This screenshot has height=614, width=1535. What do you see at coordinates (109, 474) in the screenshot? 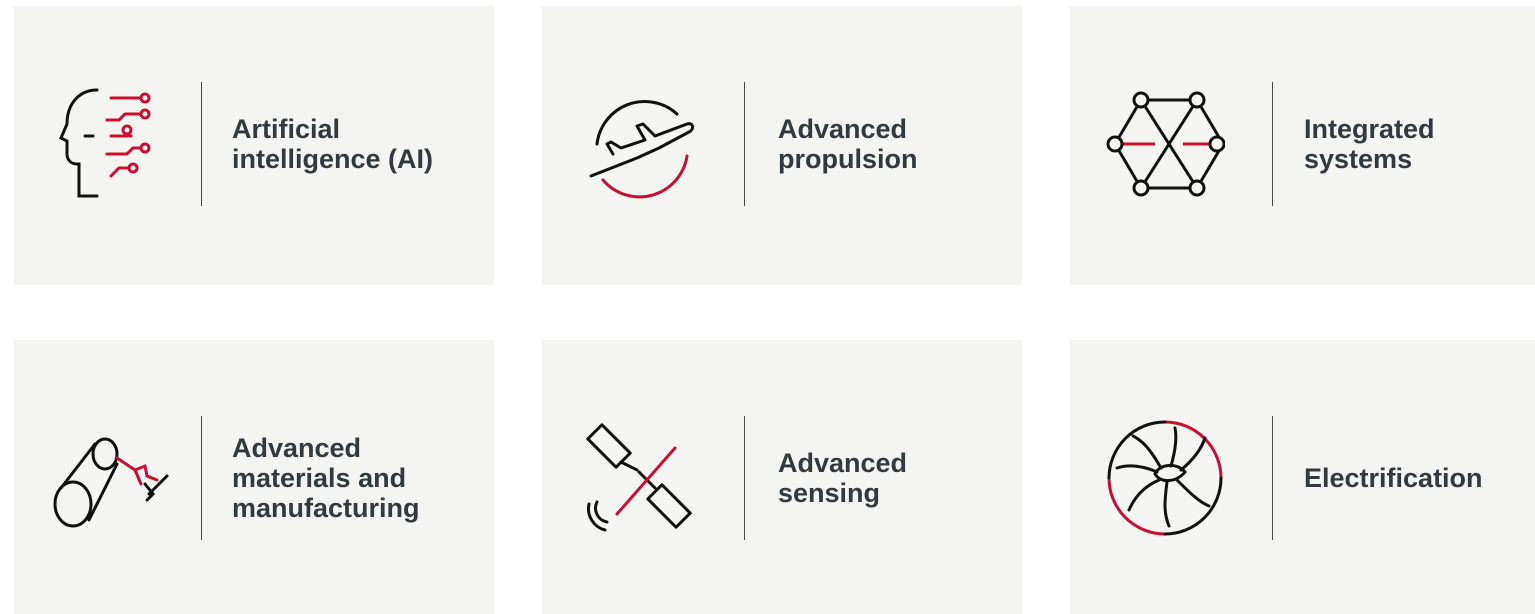
I see `robotic-arm-icon` at bounding box center [109, 474].